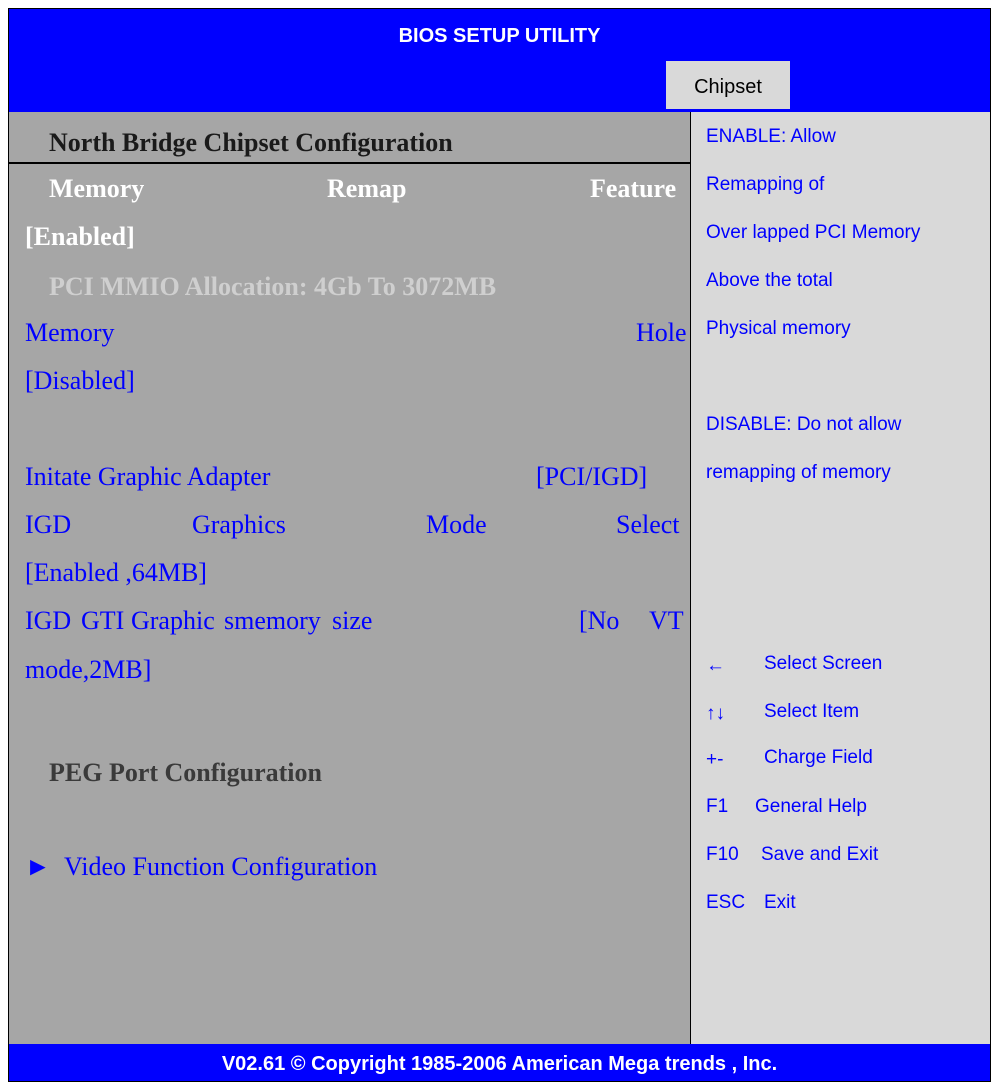  Describe the element at coordinates (272, 620) in the screenshot. I see `item-label-word: smemory` at that location.